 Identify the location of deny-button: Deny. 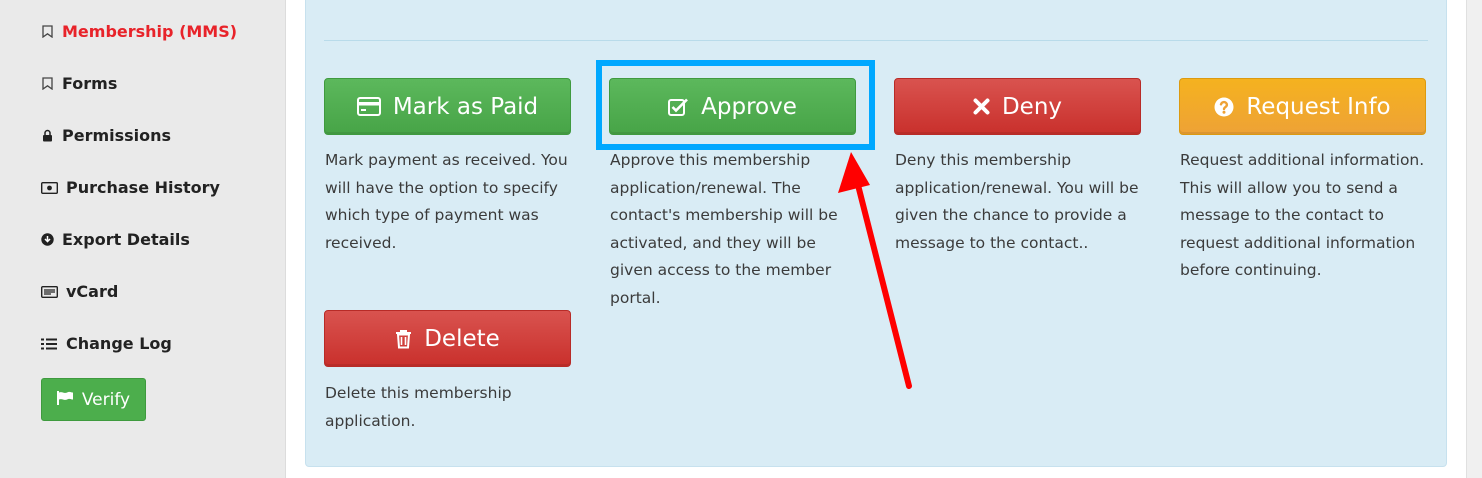
(1017, 106).